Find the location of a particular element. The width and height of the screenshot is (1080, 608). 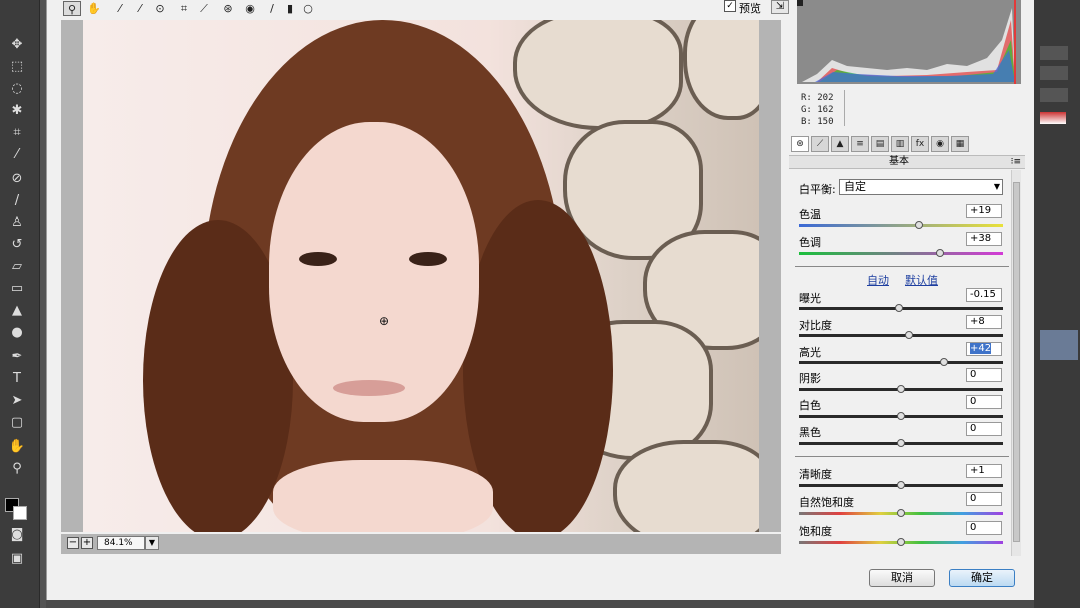

path-select-icon: ➤ is located at coordinates (17, 401).